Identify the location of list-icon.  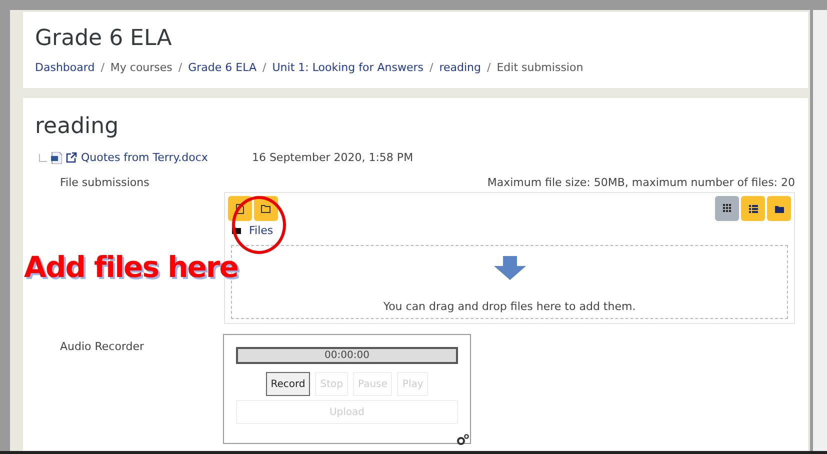
(753, 208).